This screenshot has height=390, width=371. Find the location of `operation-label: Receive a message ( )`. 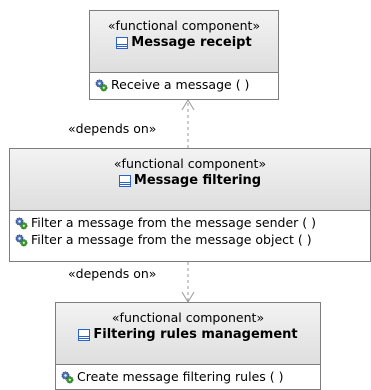

operation-label: Receive a message ( ) is located at coordinates (180, 84).